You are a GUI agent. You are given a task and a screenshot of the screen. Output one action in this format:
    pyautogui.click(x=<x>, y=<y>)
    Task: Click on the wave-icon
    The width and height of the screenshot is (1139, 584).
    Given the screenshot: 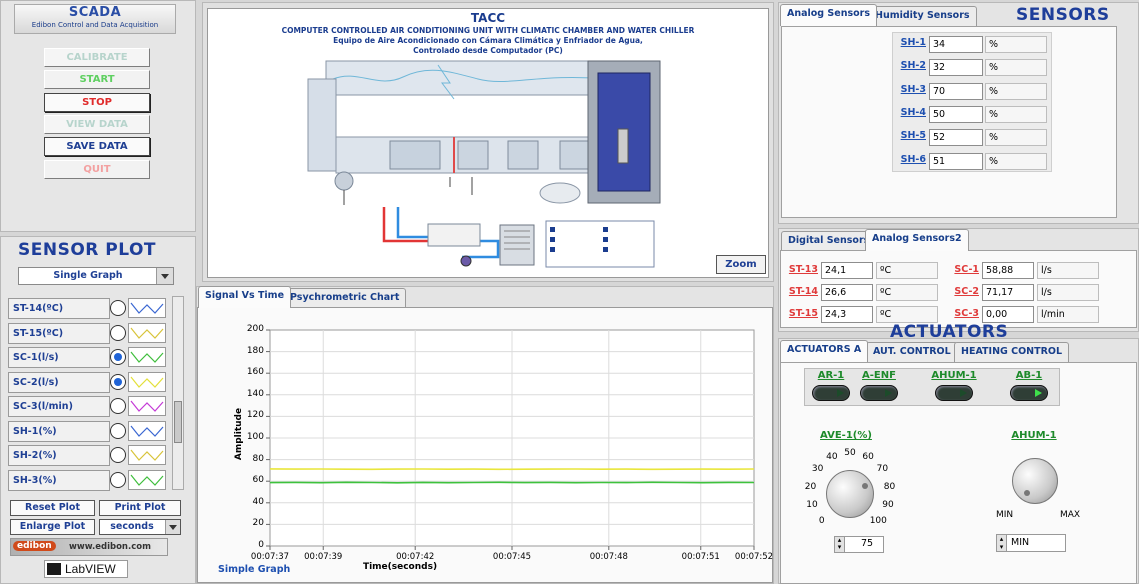 What is the action you would take?
    pyautogui.click(x=147, y=480)
    